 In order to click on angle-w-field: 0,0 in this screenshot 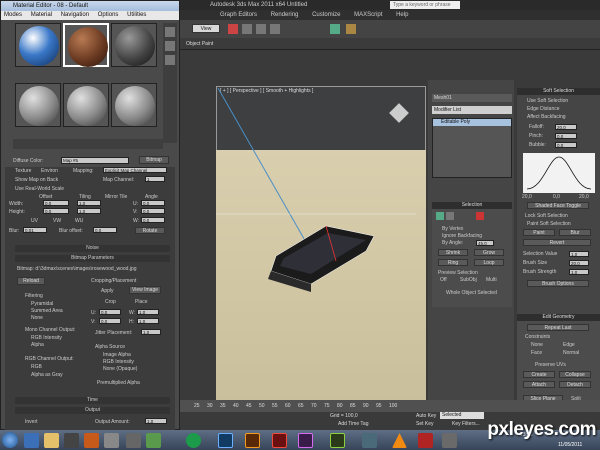, I will do `click(153, 220)`.